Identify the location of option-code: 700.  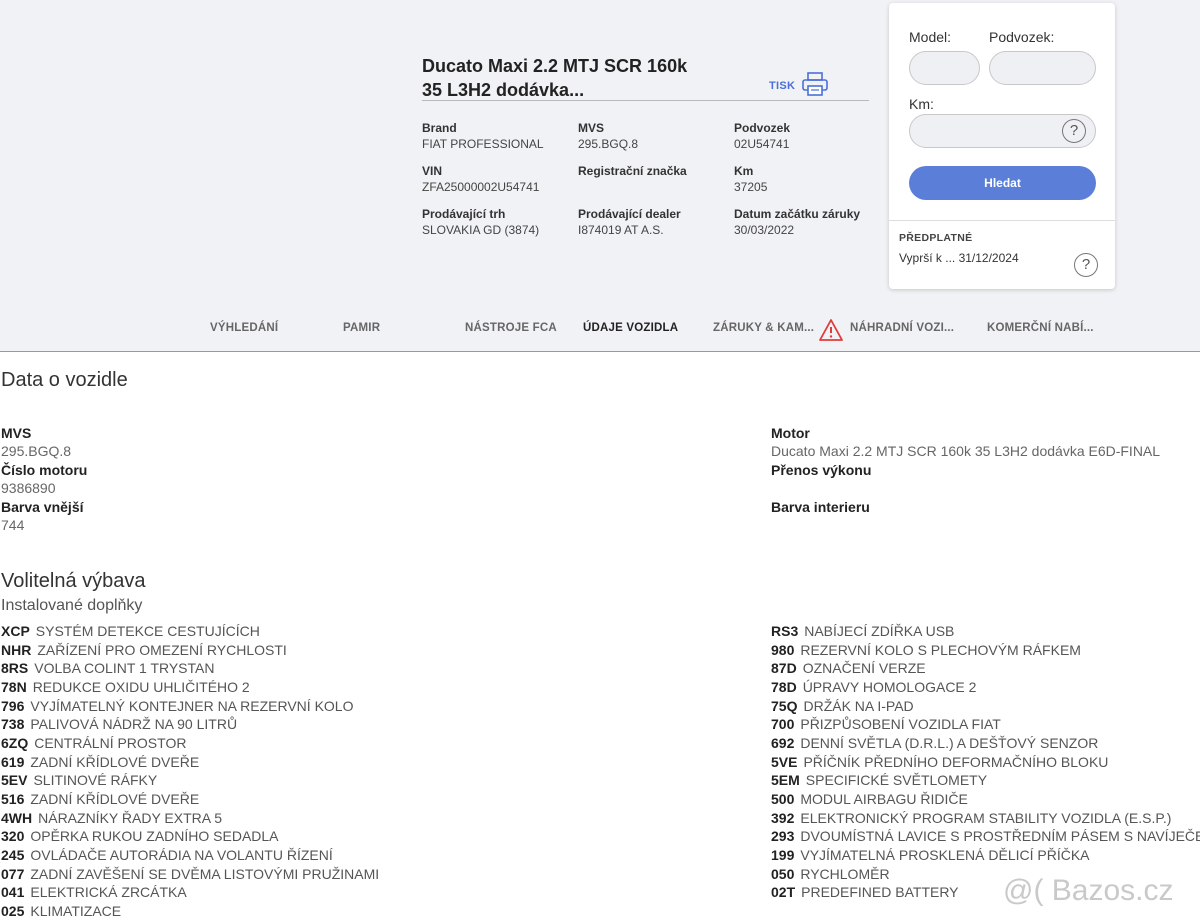
(783, 724).